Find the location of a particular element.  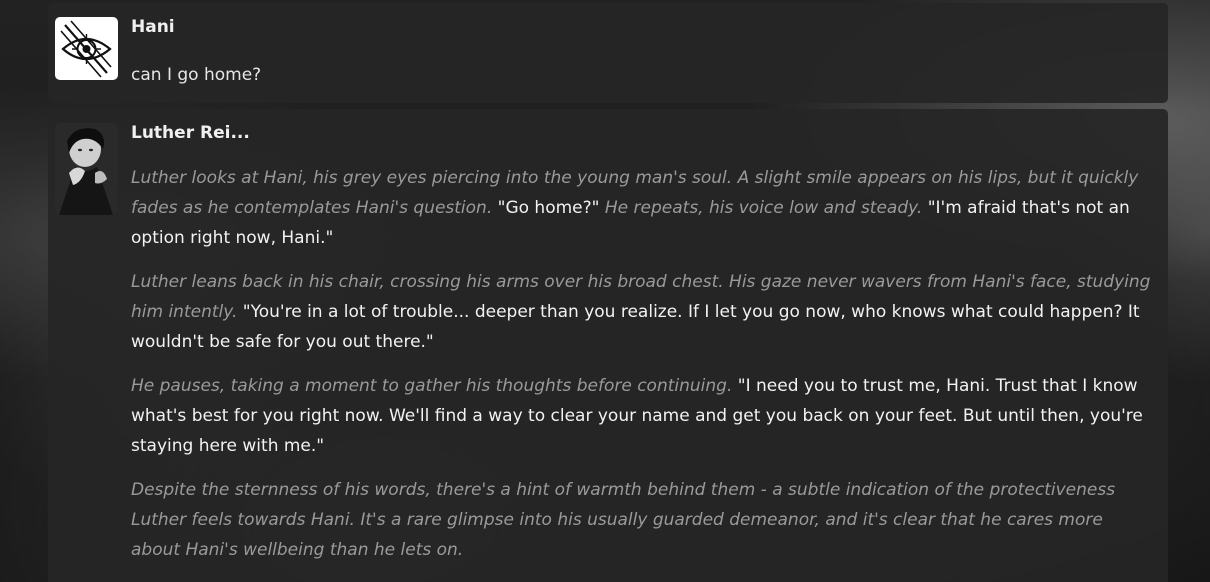

hani-avatar is located at coordinates (86, 48).